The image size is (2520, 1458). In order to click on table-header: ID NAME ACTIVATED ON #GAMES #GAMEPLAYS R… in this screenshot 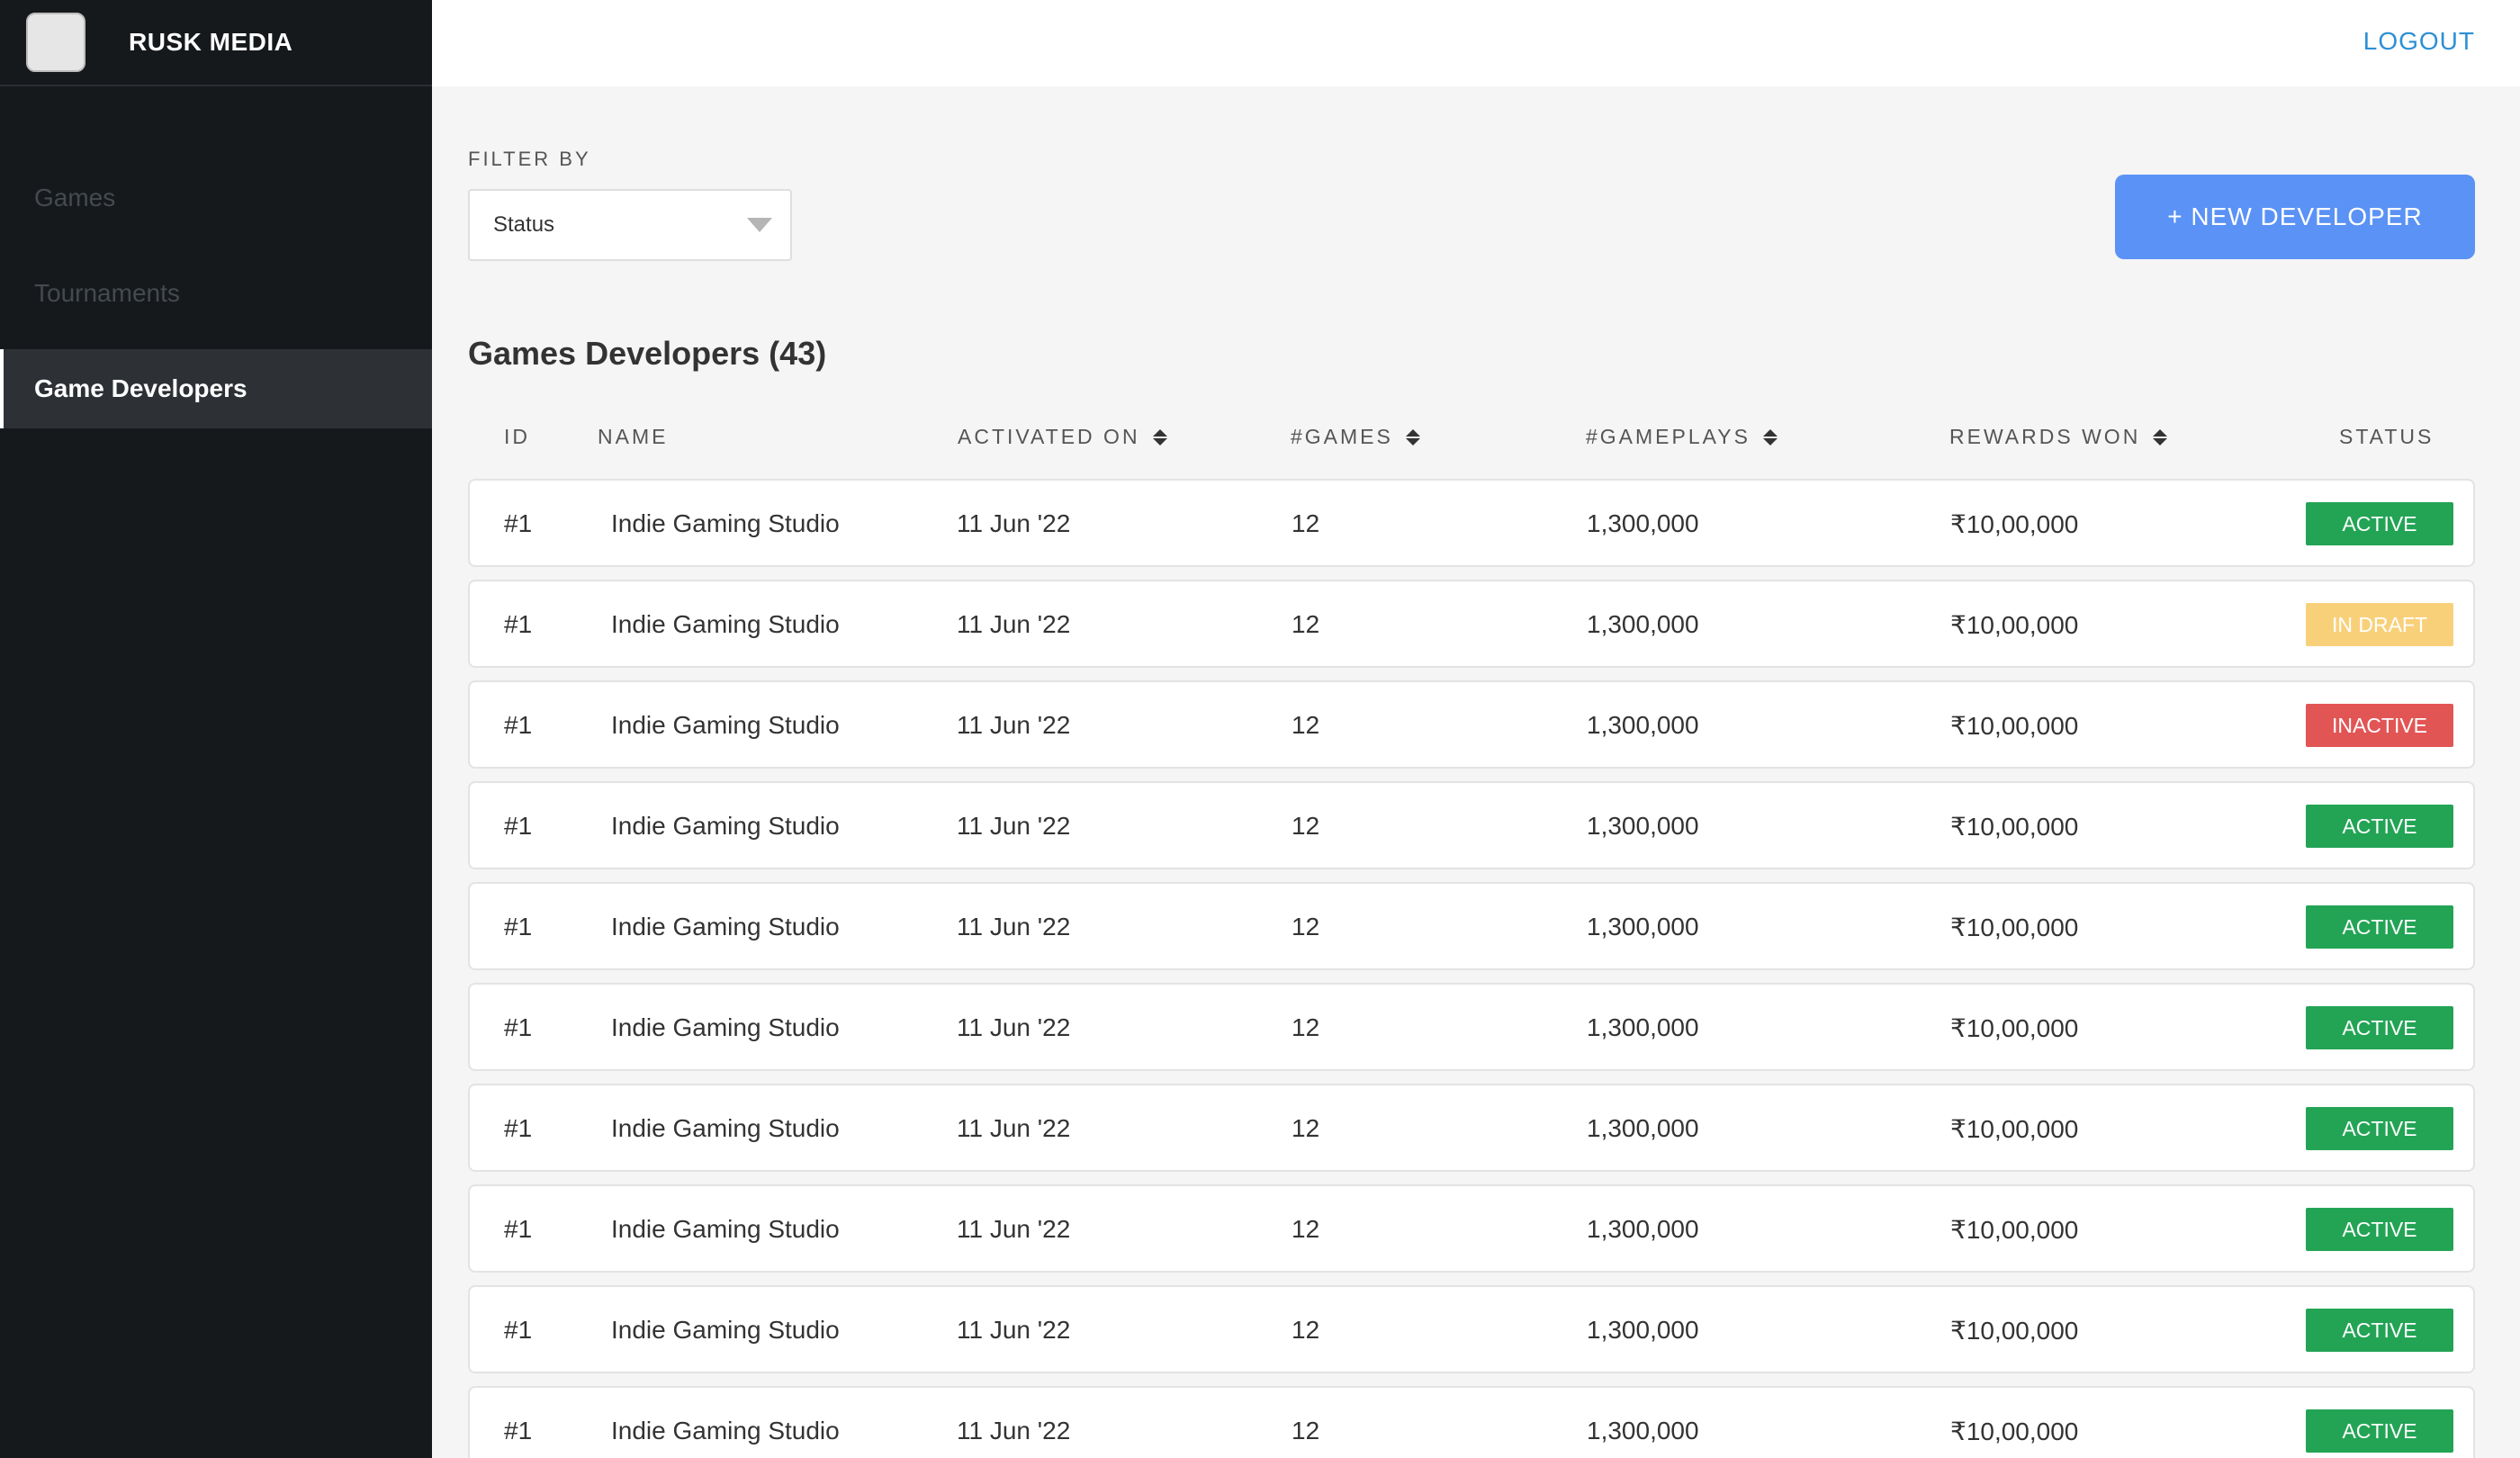, I will do `click(1471, 438)`.